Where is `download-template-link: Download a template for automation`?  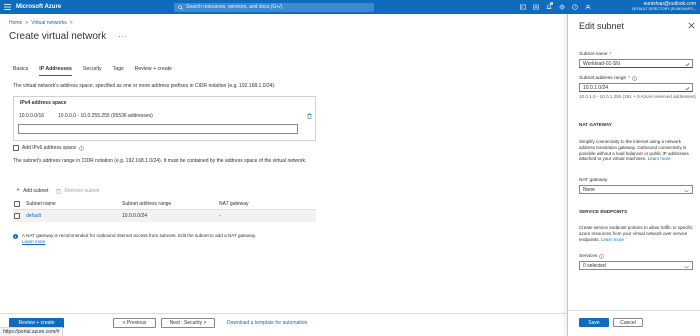 download-template-link: Download a template for automation is located at coordinates (267, 323).